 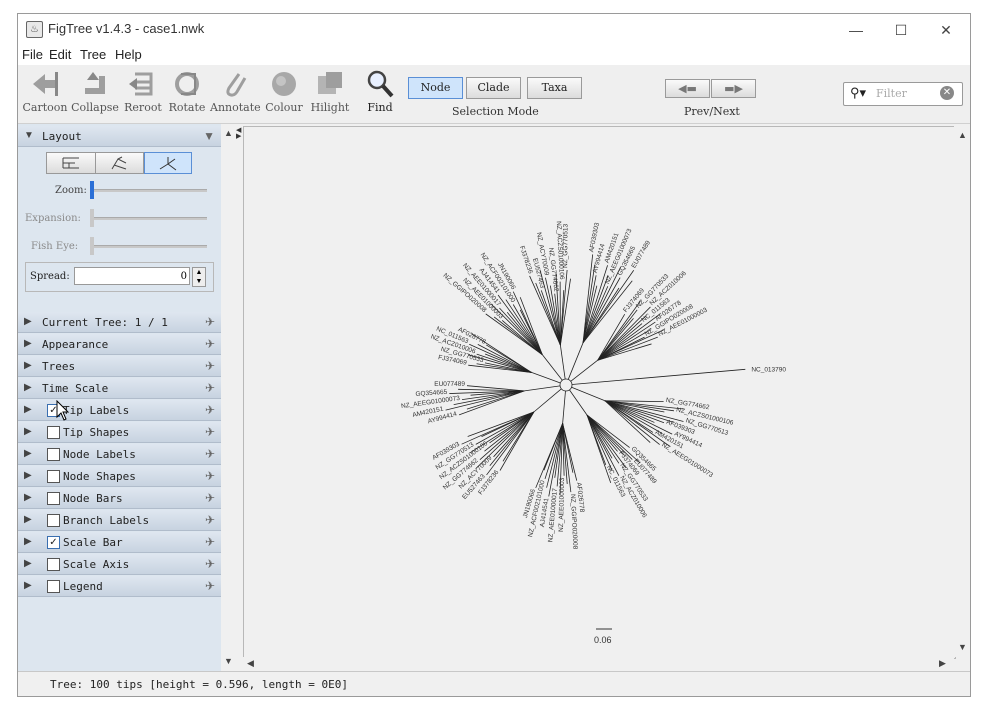 What do you see at coordinates (733, 88) in the screenshot?
I see `next-button: ▬▶` at bounding box center [733, 88].